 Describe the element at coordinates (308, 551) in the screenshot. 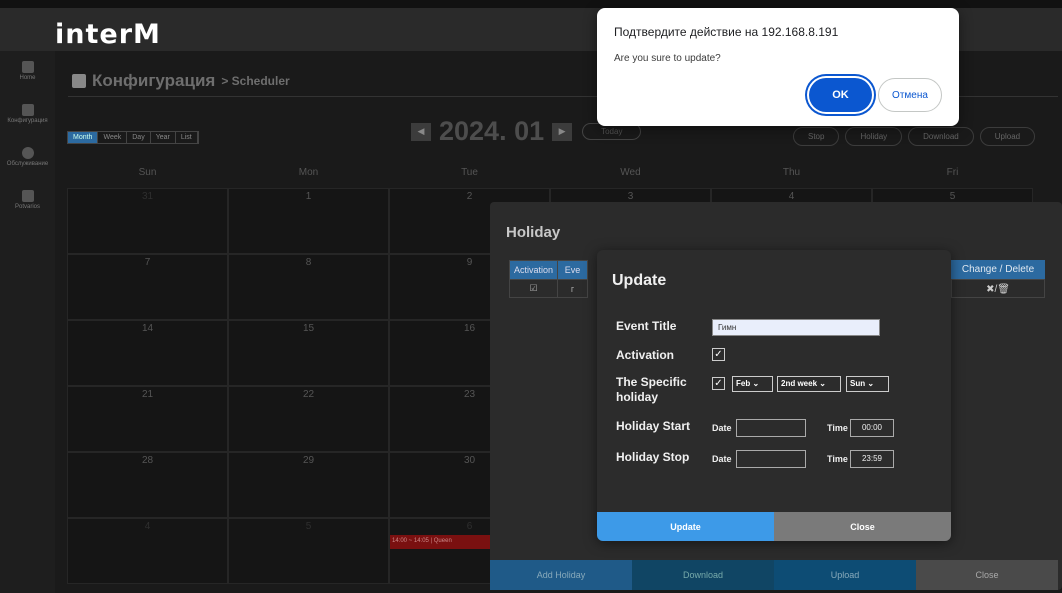

I see `calendar-day-cell: 5` at that location.